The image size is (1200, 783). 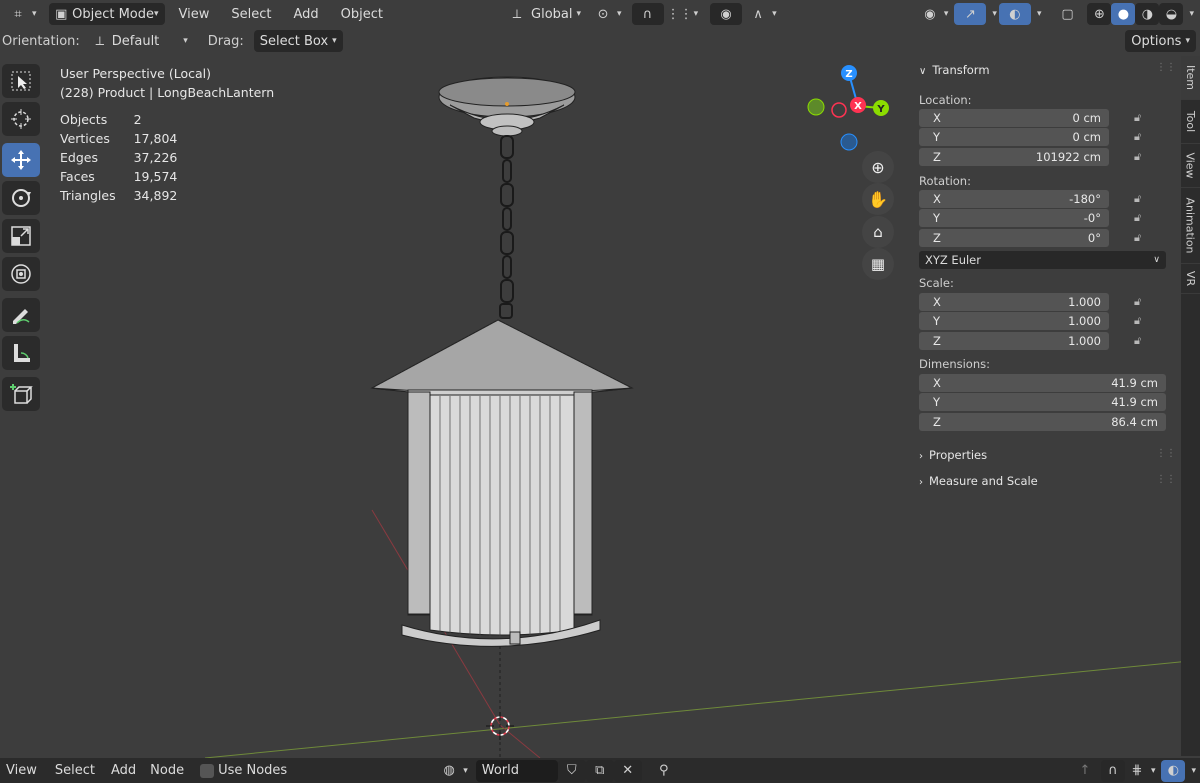 I want to click on select-tool, so click(x=21, y=81).